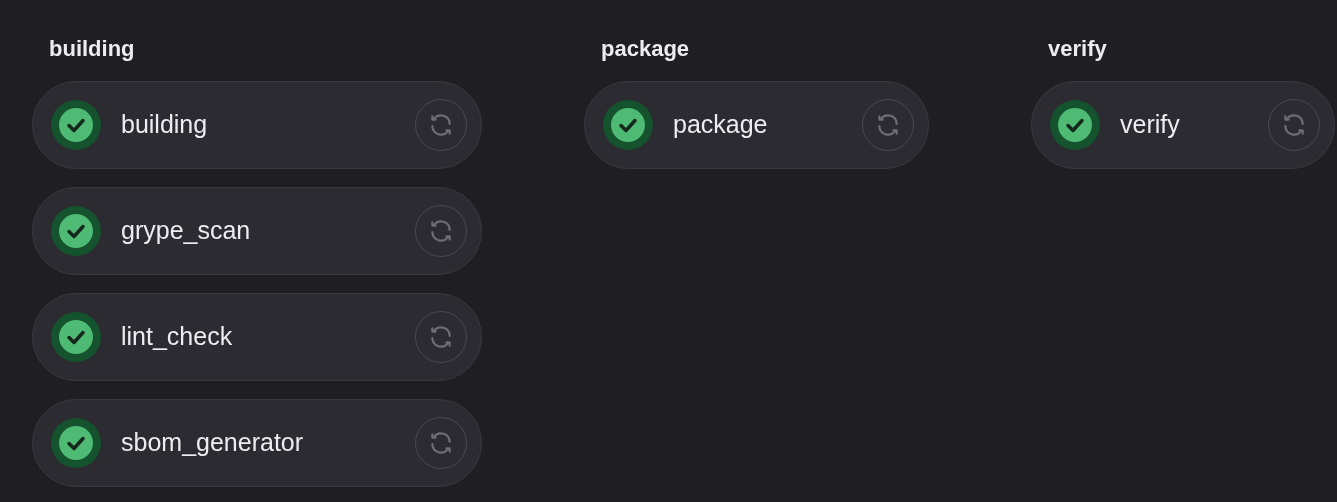  Describe the element at coordinates (1183, 125) in the screenshot. I see `job-pill: verify` at that location.